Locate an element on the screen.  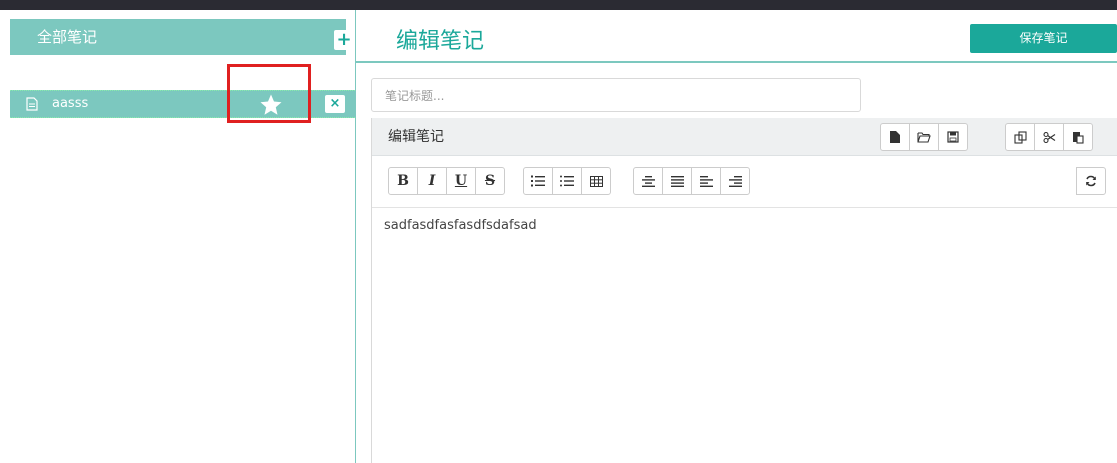
editor-header: 编辑笔记 is located at coordinates (744, 137).